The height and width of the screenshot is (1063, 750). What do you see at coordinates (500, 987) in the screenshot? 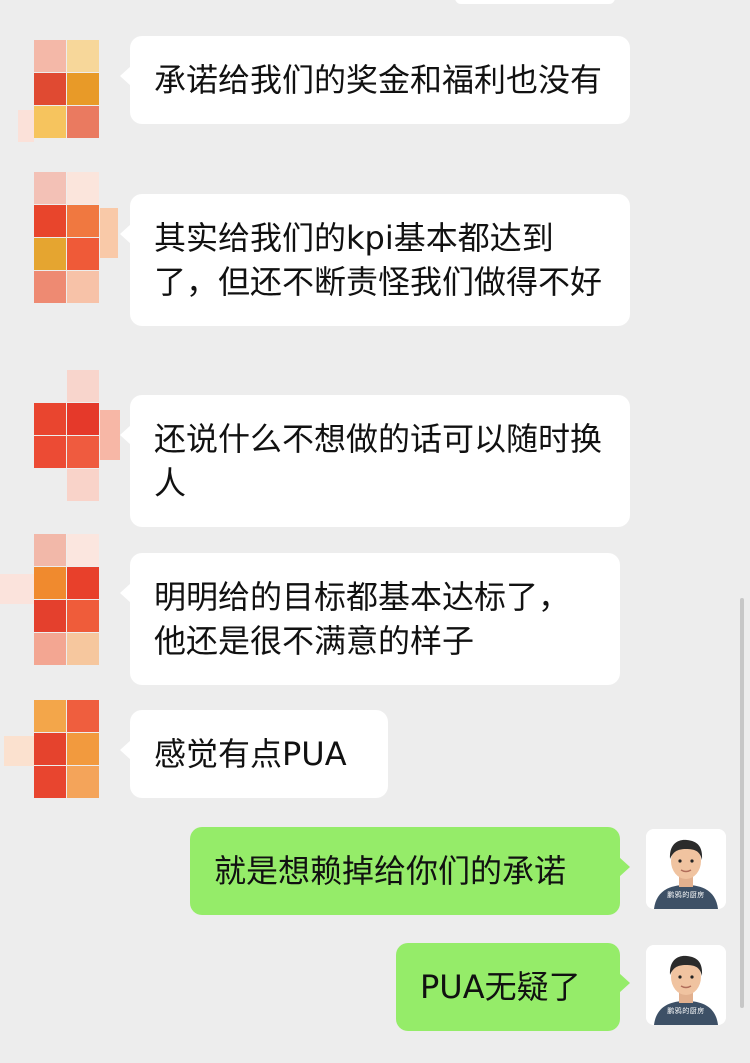
I see `message-text: PUA无疑了` at bounding box center [500, 987].